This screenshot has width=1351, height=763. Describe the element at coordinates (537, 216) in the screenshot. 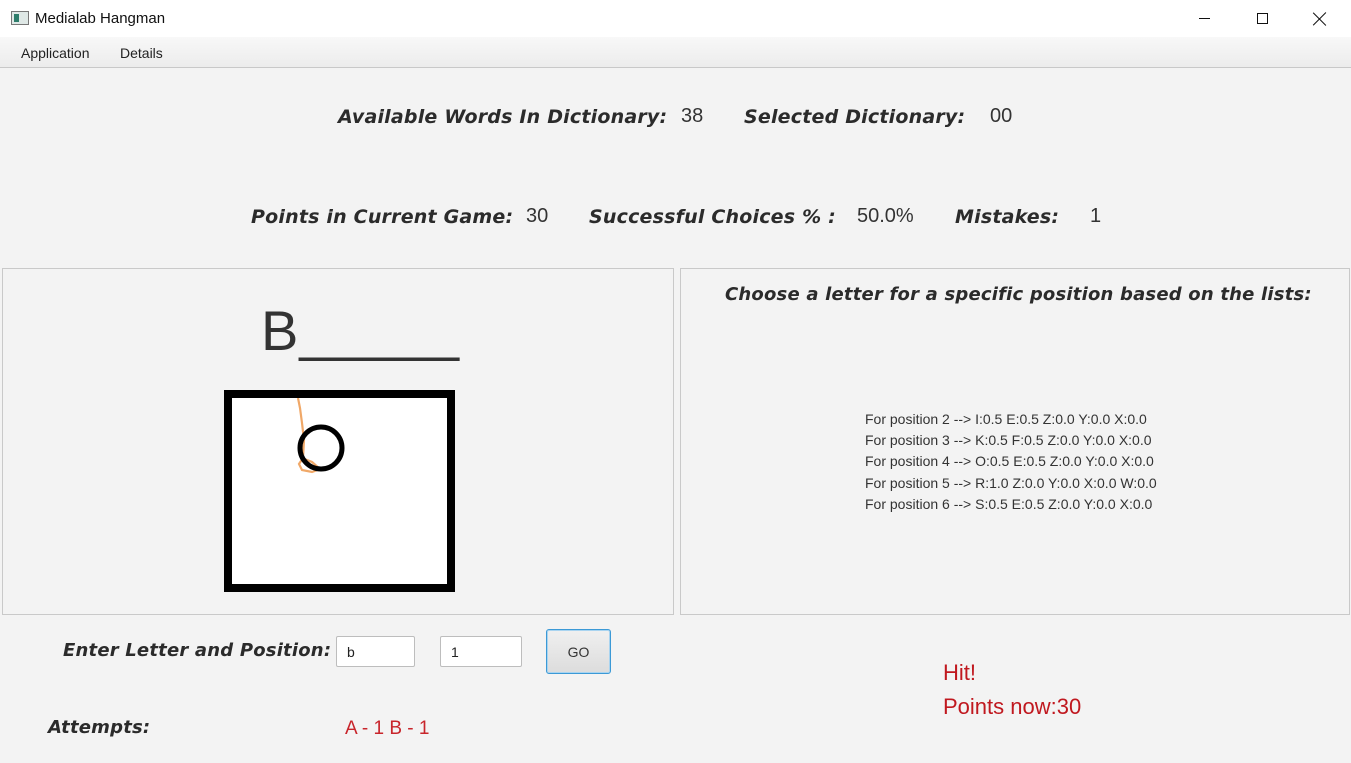

I see `points-value: 30` at that location.